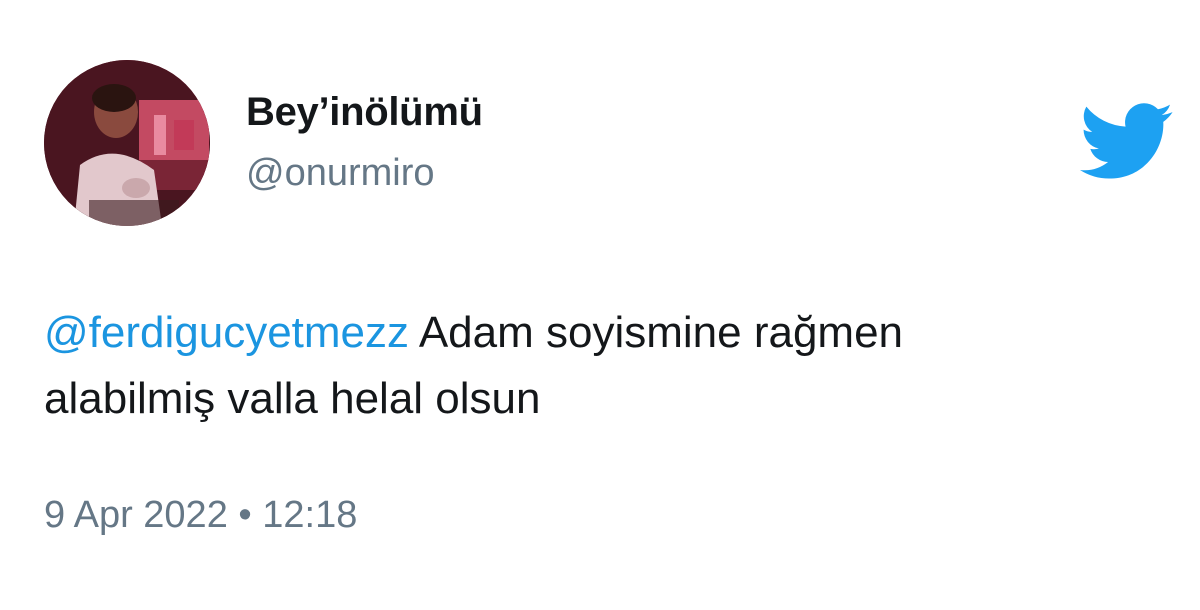  I want to click on display-name: Bey’inölümü, so click(364, 112).